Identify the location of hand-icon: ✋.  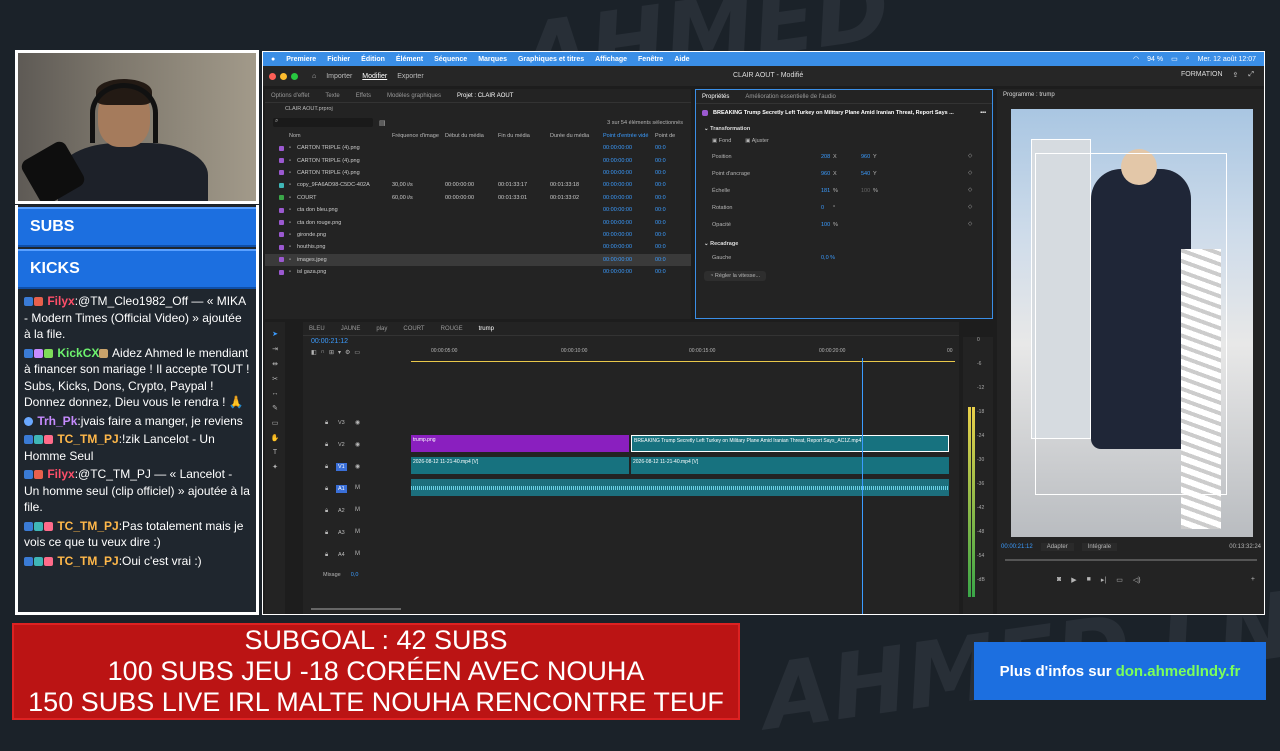
(275, 438).